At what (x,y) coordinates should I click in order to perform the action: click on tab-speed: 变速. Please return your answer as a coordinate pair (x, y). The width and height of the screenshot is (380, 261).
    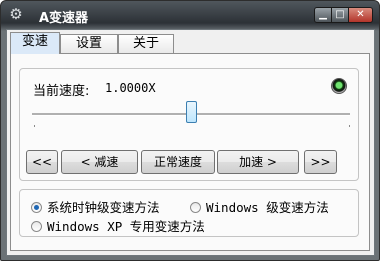
    Looking at the image, I should click on (35, 43).